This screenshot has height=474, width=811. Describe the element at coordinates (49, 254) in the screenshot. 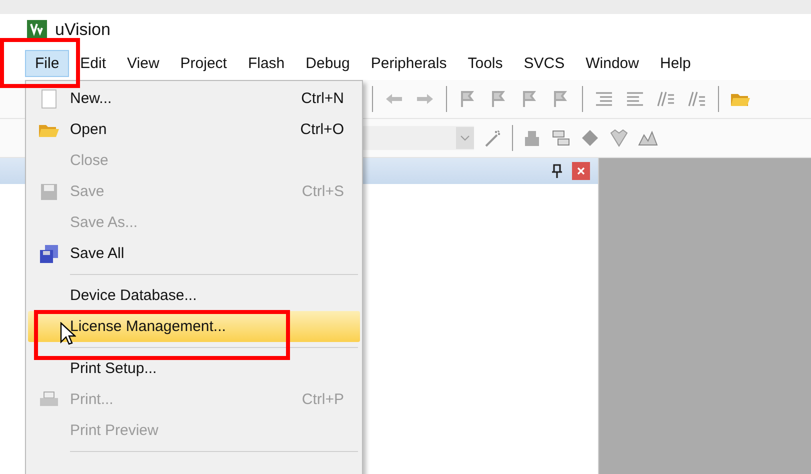

I see `floppy-disks-icon` at that location.